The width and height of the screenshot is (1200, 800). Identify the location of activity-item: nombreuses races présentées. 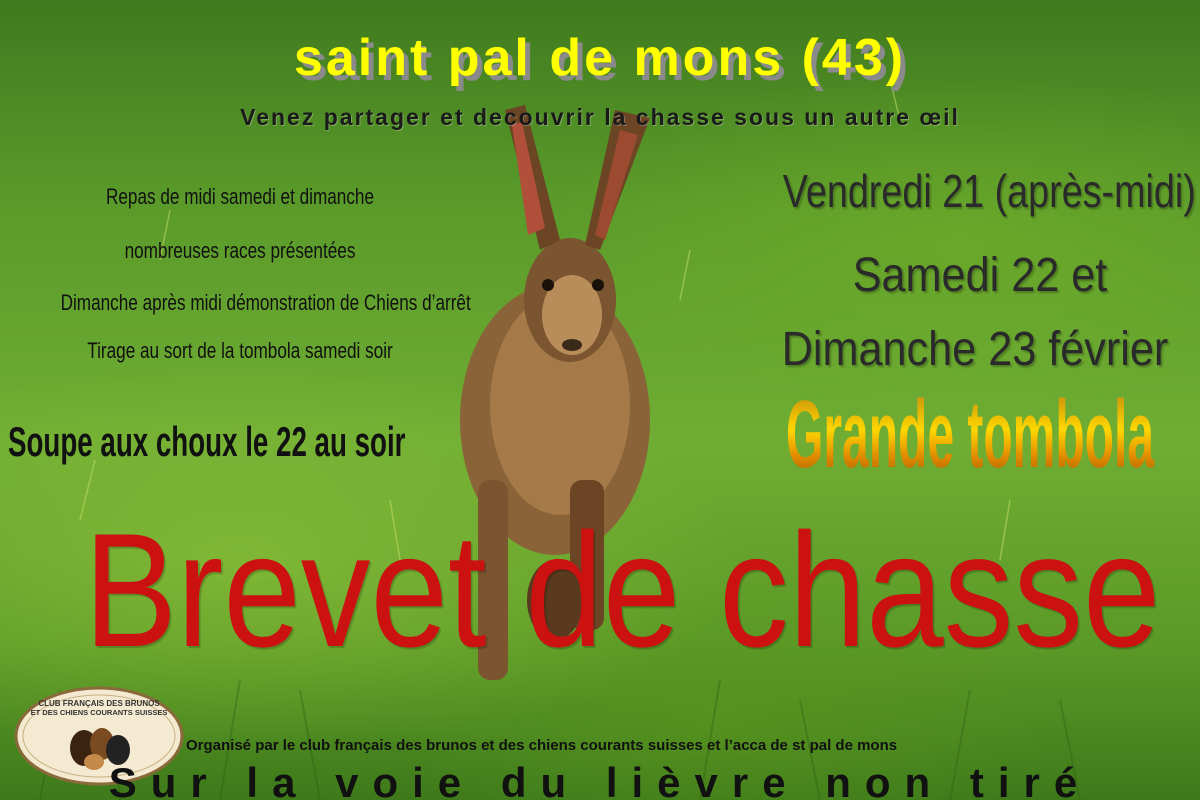
(240, 250).